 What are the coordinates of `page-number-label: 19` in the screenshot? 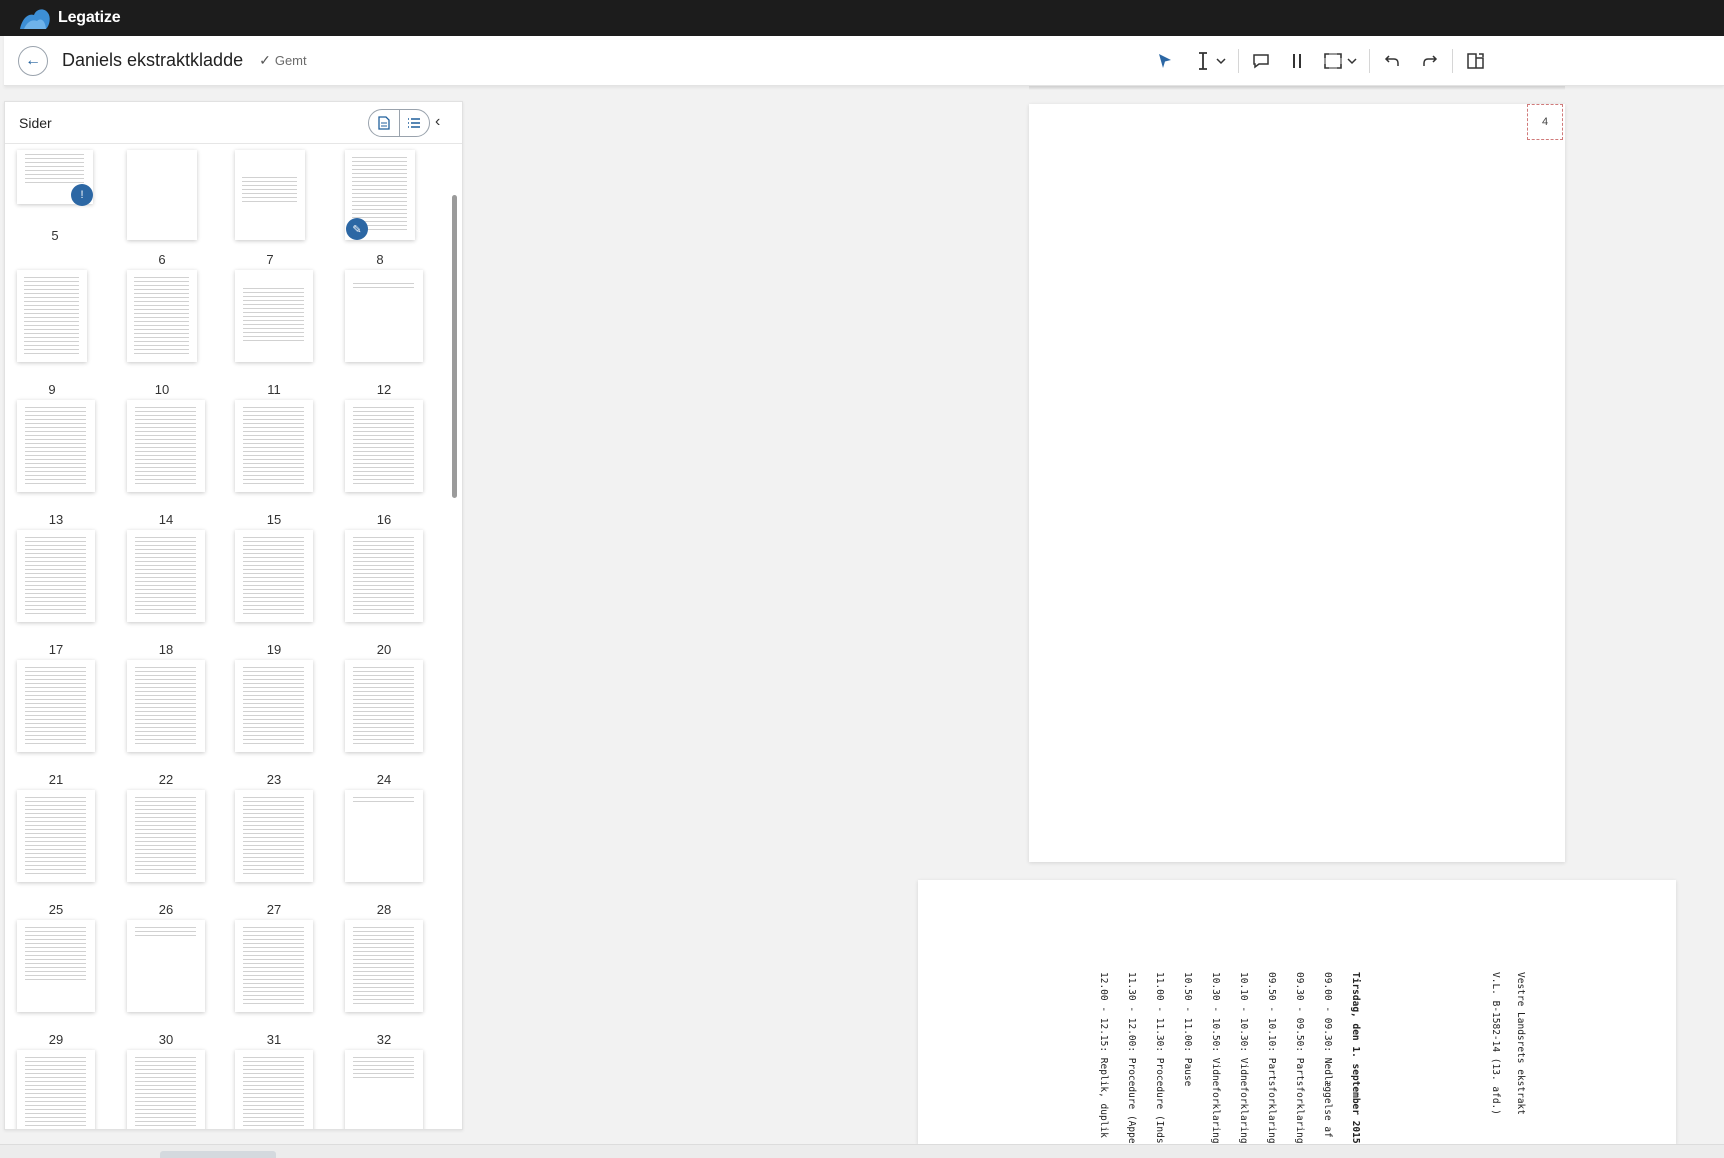 It's located at (274, 649).